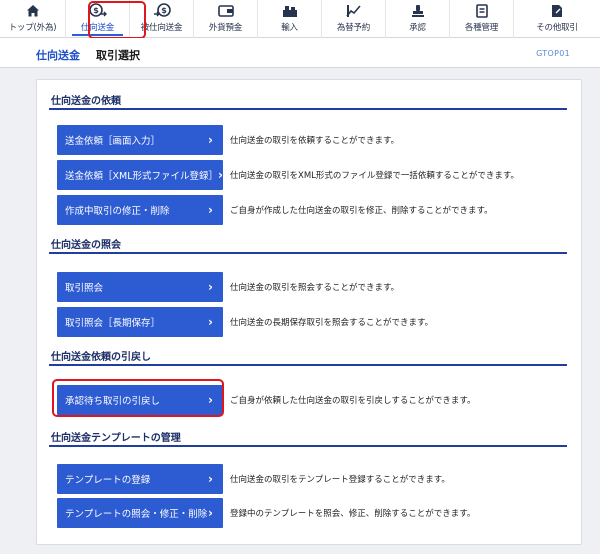  Describe the element at coordinates (136, 514) in the screenshot. I see `button-label: テンプレートの照会・修正・削除` at that location.